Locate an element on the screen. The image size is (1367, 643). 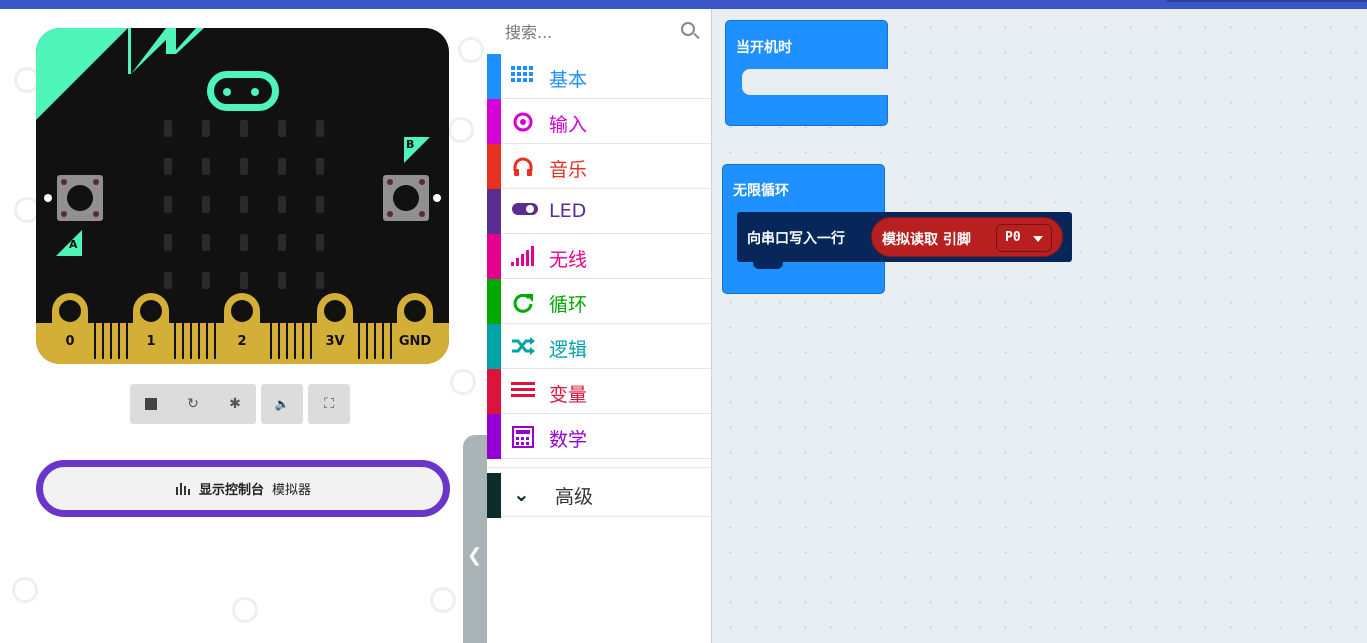
pin-label: 2 is located at coordinates (242, 341).